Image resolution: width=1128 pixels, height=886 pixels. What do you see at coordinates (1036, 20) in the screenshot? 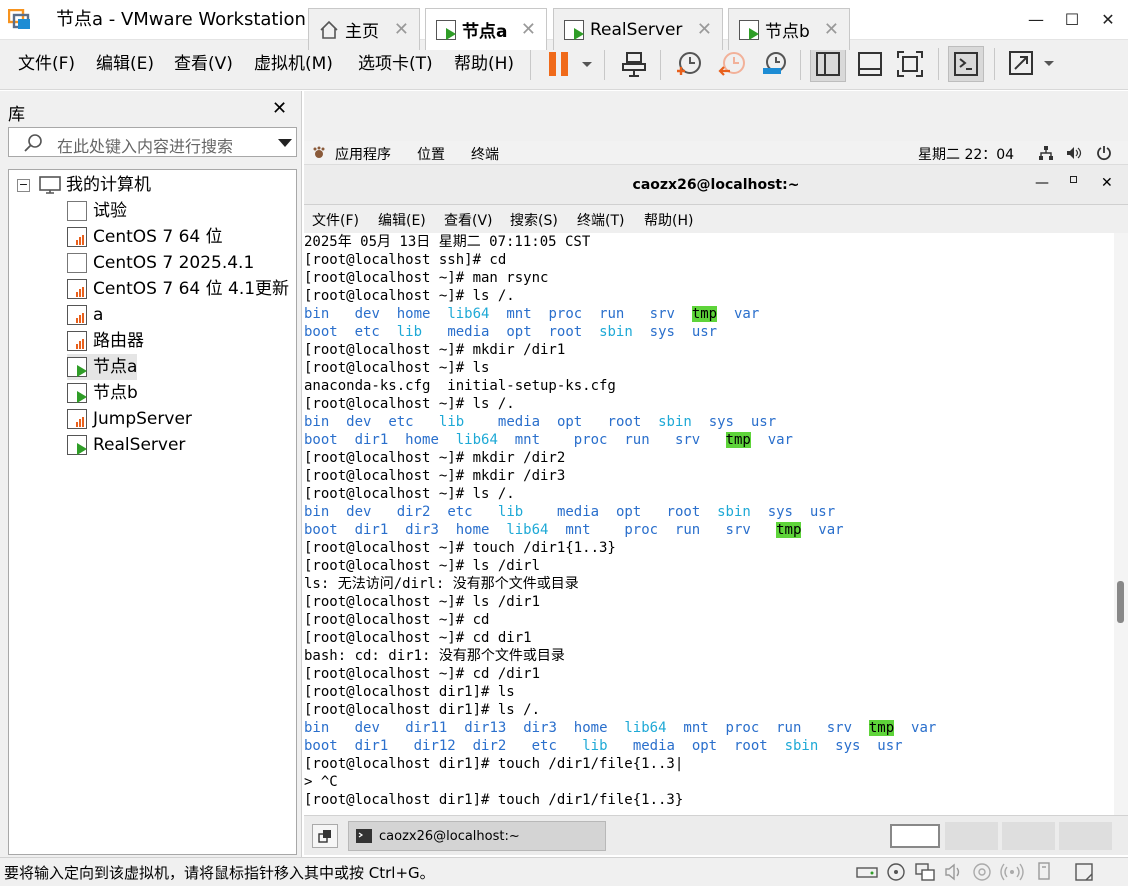
I see `minimize-button: —` at bounding box center [1036, 20].